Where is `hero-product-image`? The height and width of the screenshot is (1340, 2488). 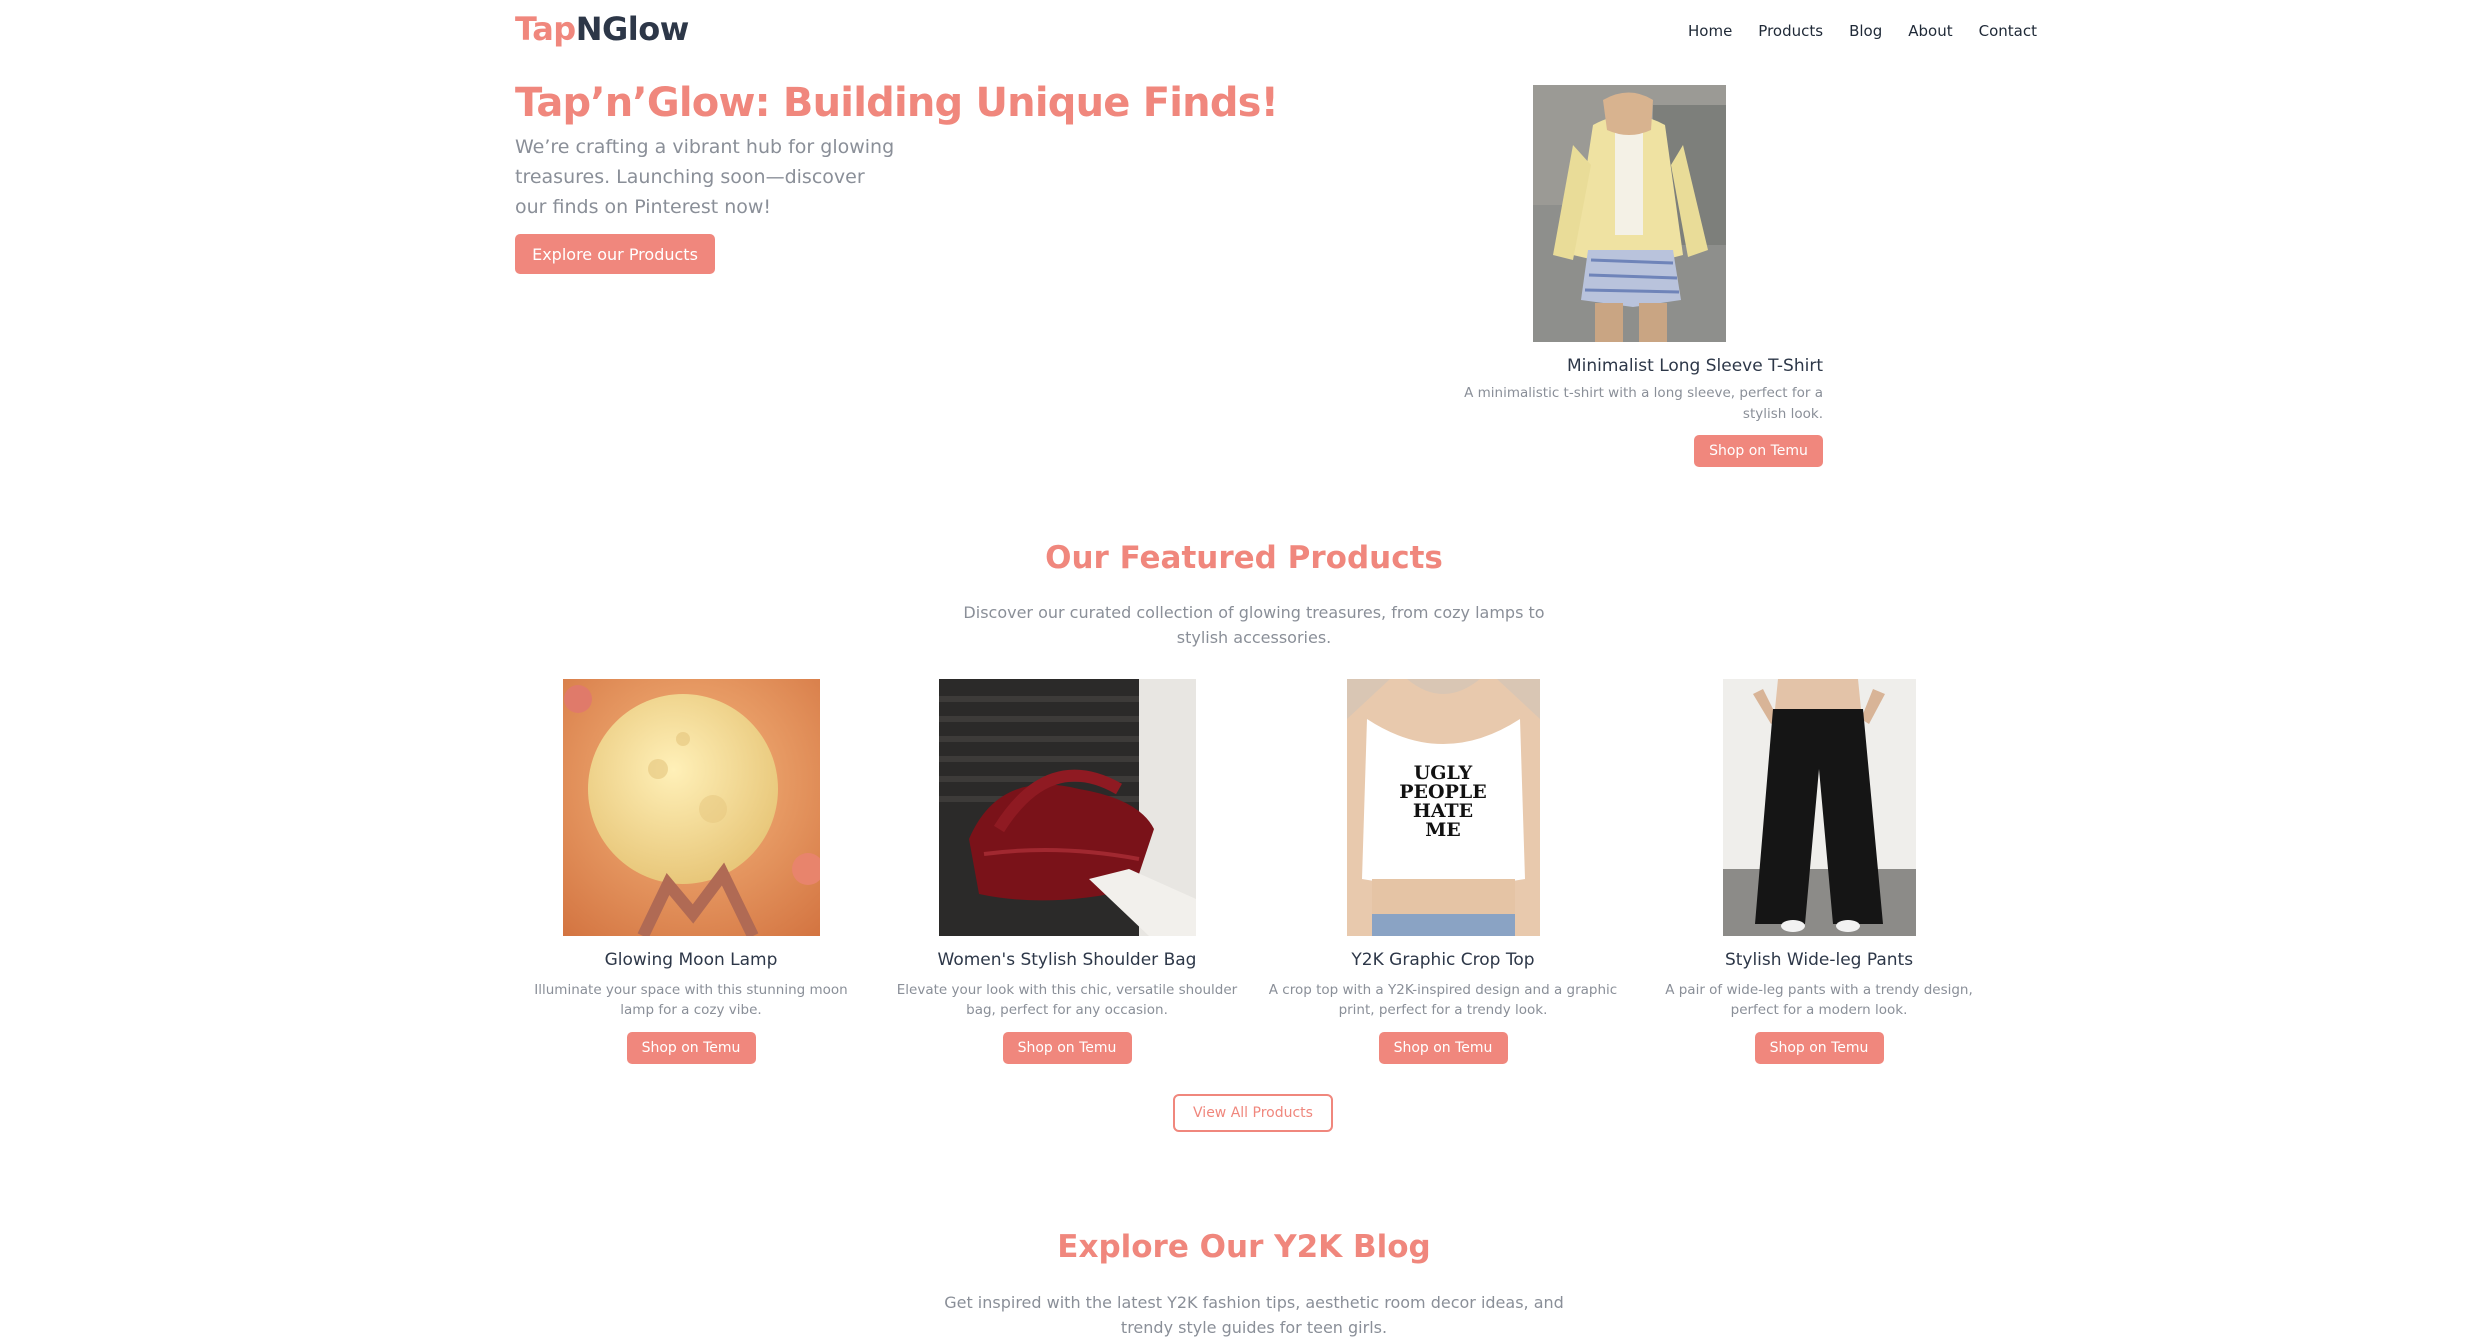 hero-product-image is located at coordinates (1629, 213).